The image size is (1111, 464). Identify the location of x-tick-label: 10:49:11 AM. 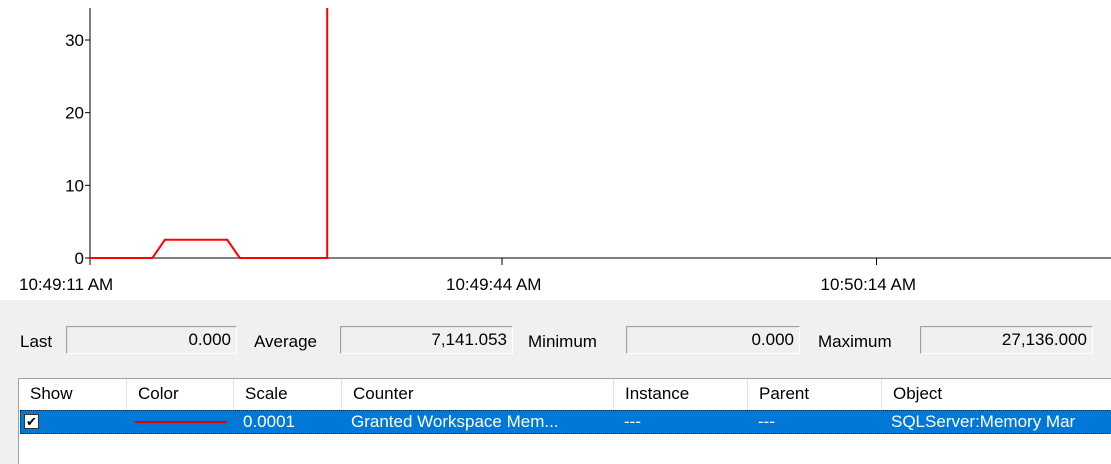
(66, 284).